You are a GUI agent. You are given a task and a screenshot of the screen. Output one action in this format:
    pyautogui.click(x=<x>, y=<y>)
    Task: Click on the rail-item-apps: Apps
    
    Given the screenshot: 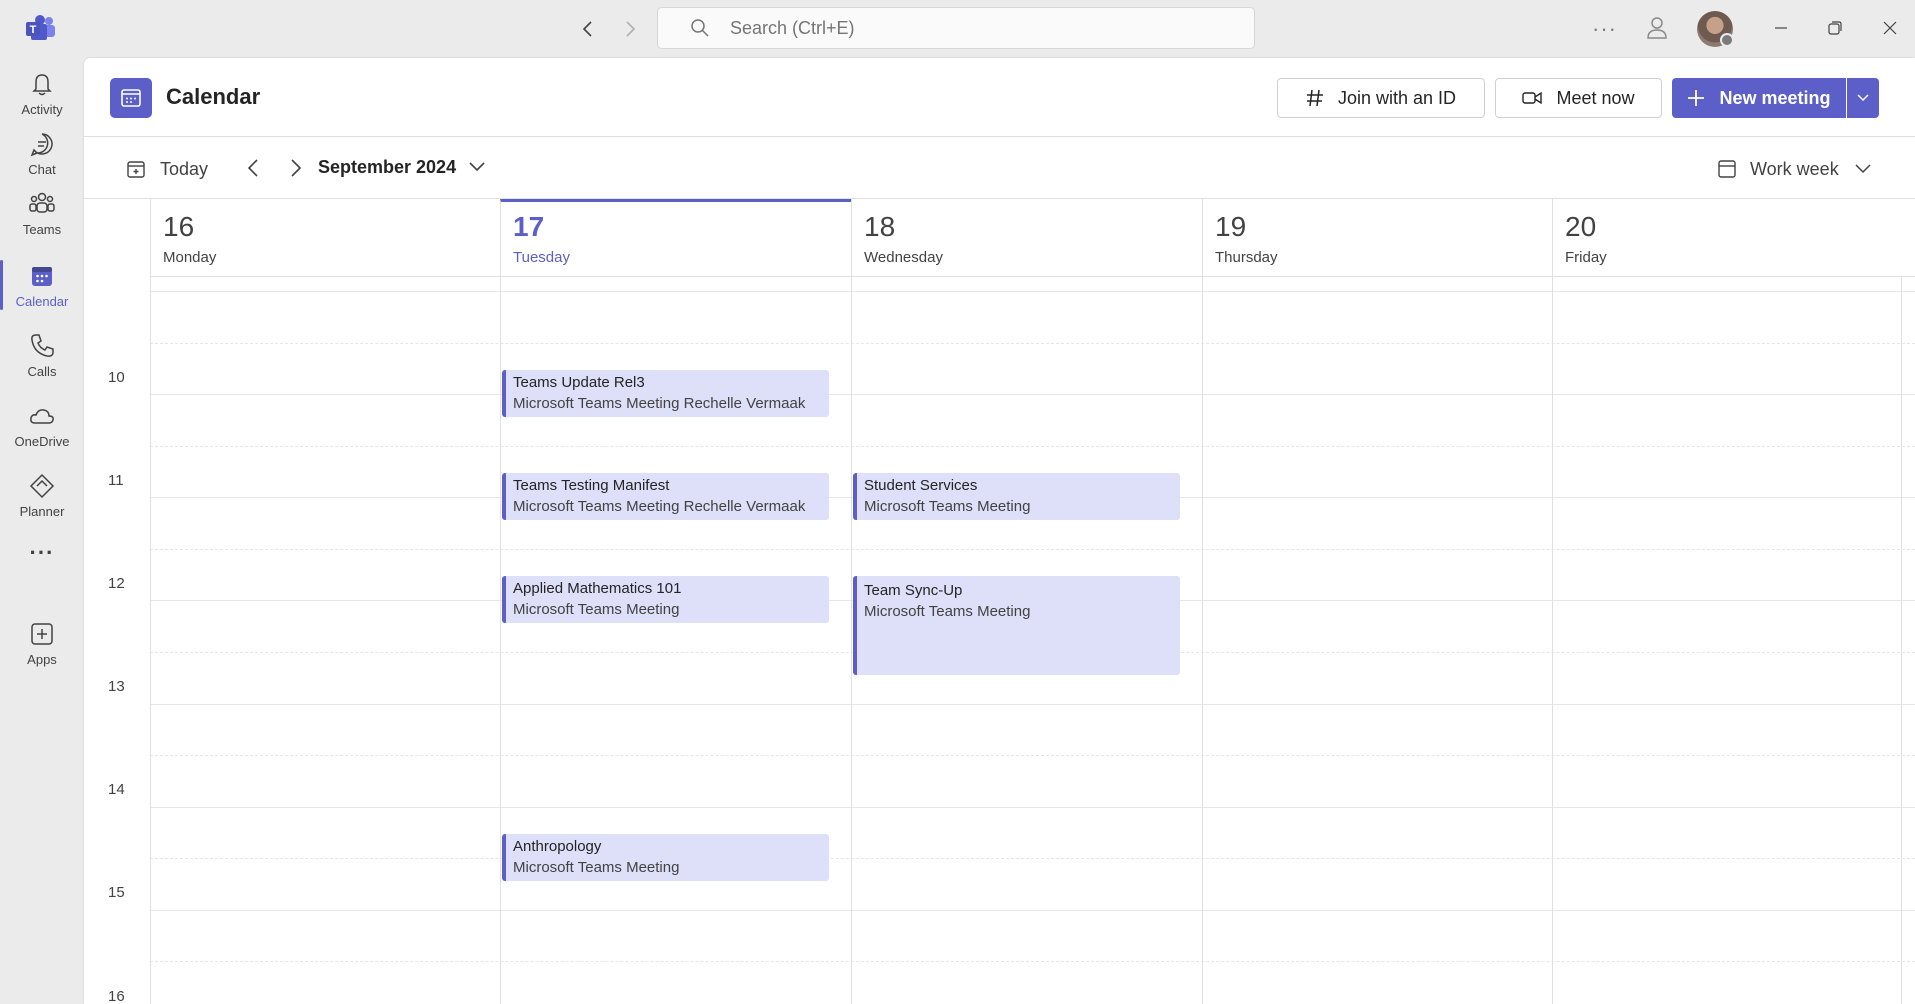 What is the action you would take?
    pyautogui.click(x=42, y=643)
    